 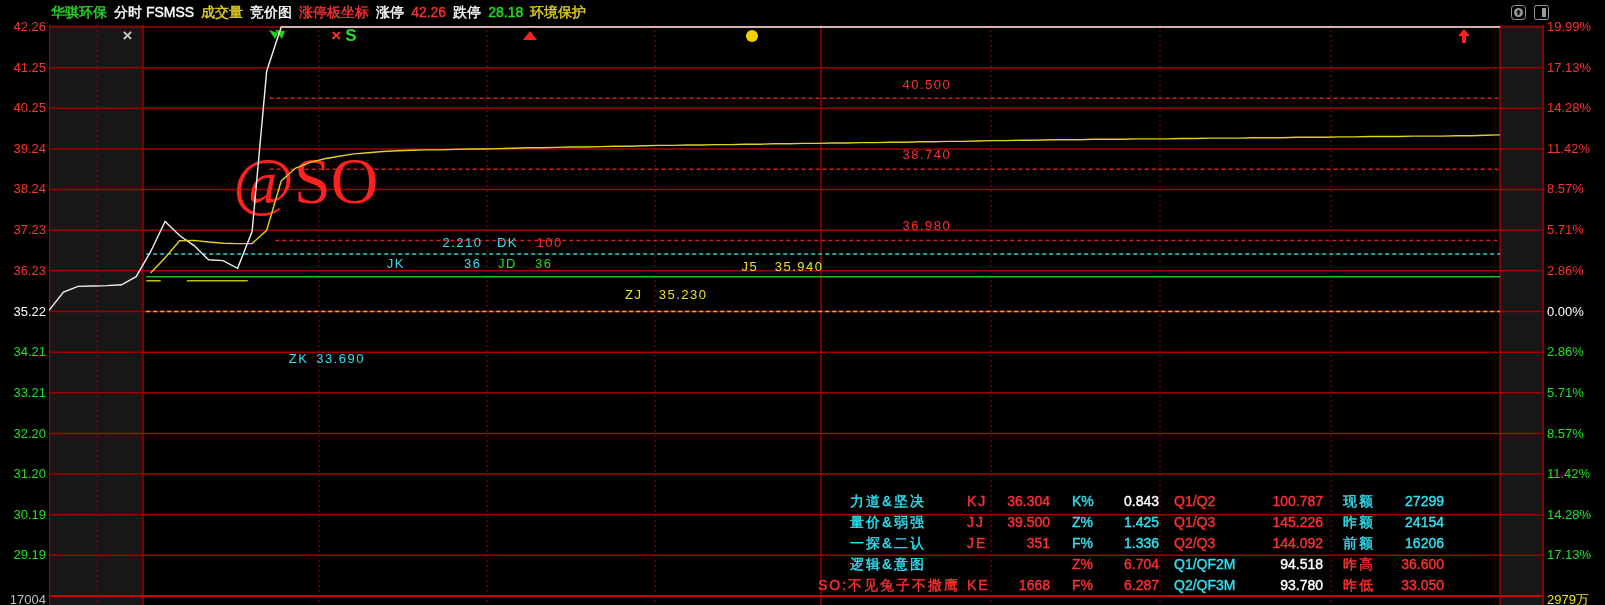 What do you see at coordinates (1205, 564) in the screenshot?
I see `table-cell: Q1/QF2M` at bounding box center [1205, 564].